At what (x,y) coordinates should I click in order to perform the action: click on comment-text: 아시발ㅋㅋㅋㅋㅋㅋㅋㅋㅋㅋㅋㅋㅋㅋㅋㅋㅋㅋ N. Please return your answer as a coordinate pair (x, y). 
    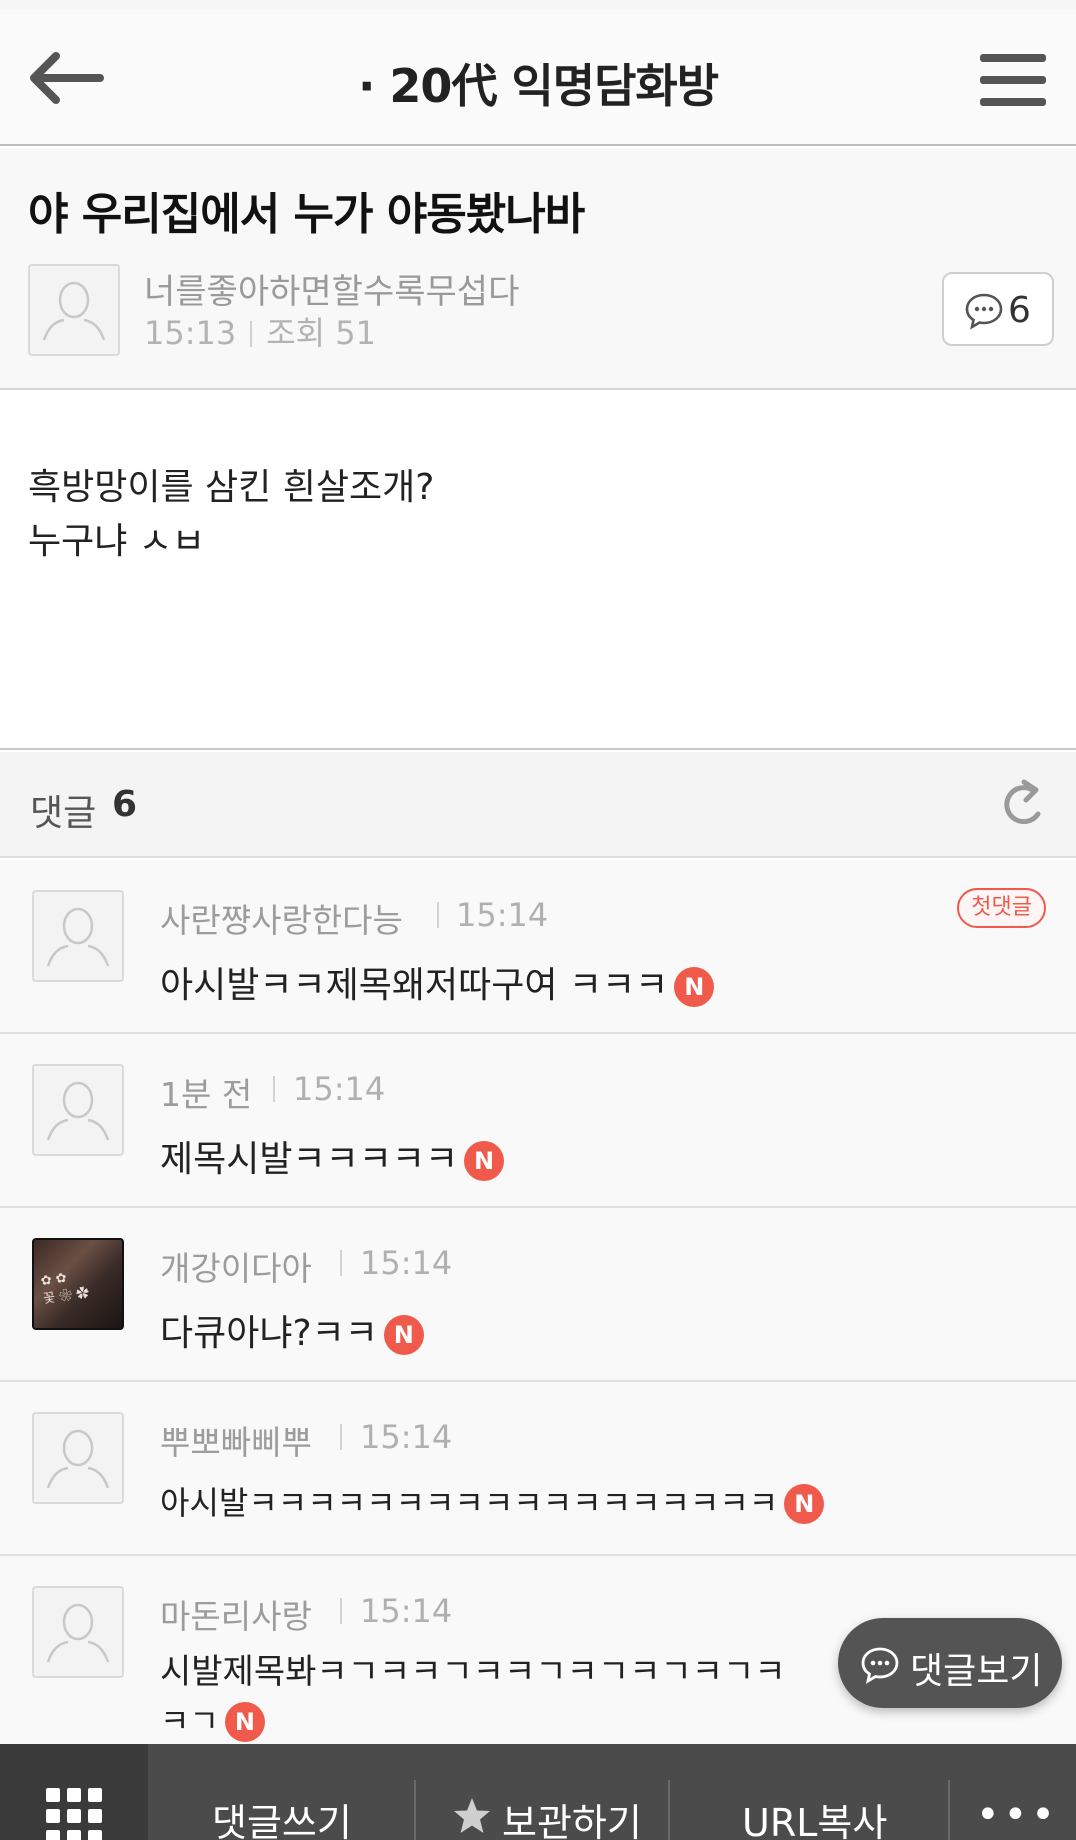
    Looking at the image, I should click on (492, 1501).